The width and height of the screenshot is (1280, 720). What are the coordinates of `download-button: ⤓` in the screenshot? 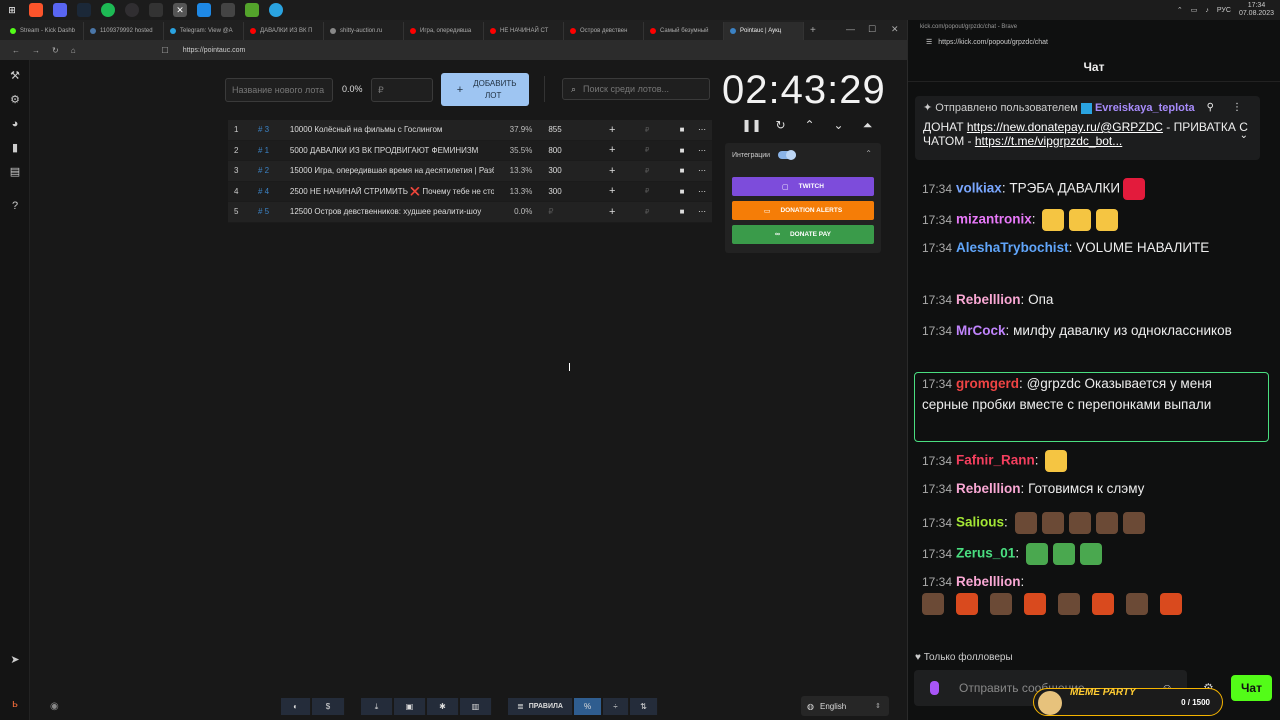 It's located at (377, 706).